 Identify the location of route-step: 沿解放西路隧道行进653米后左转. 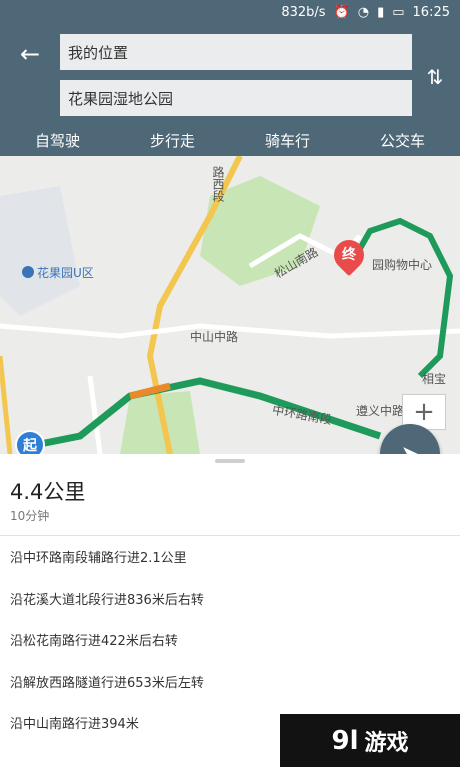
(230, 682).